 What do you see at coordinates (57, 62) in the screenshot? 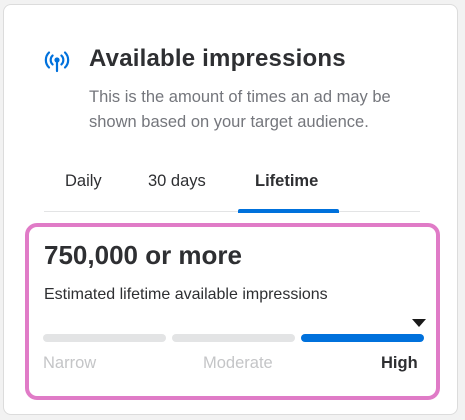
I see `broadcast-signal-icon` at bounding box center [57, 62].